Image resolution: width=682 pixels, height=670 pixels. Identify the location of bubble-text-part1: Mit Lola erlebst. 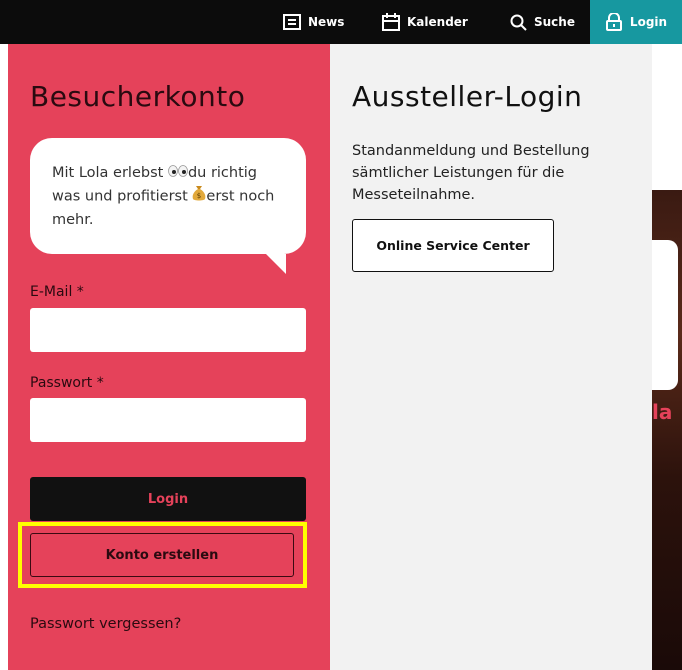
(110, 173).